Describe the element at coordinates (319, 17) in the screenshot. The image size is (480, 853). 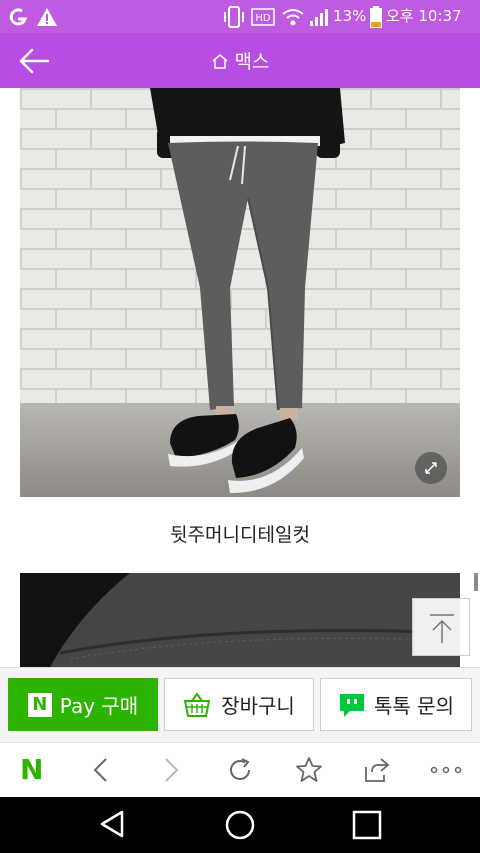
I see `signal-icon` at that location.